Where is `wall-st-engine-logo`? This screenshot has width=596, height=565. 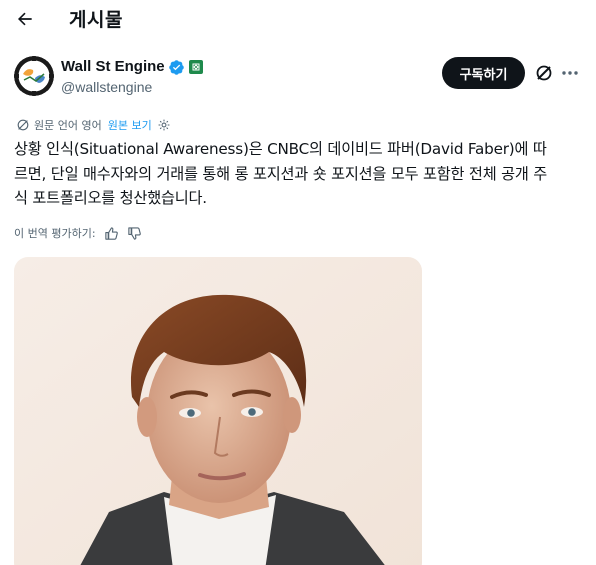 wall-st-engine-logo is located at coordinates (34, 76).